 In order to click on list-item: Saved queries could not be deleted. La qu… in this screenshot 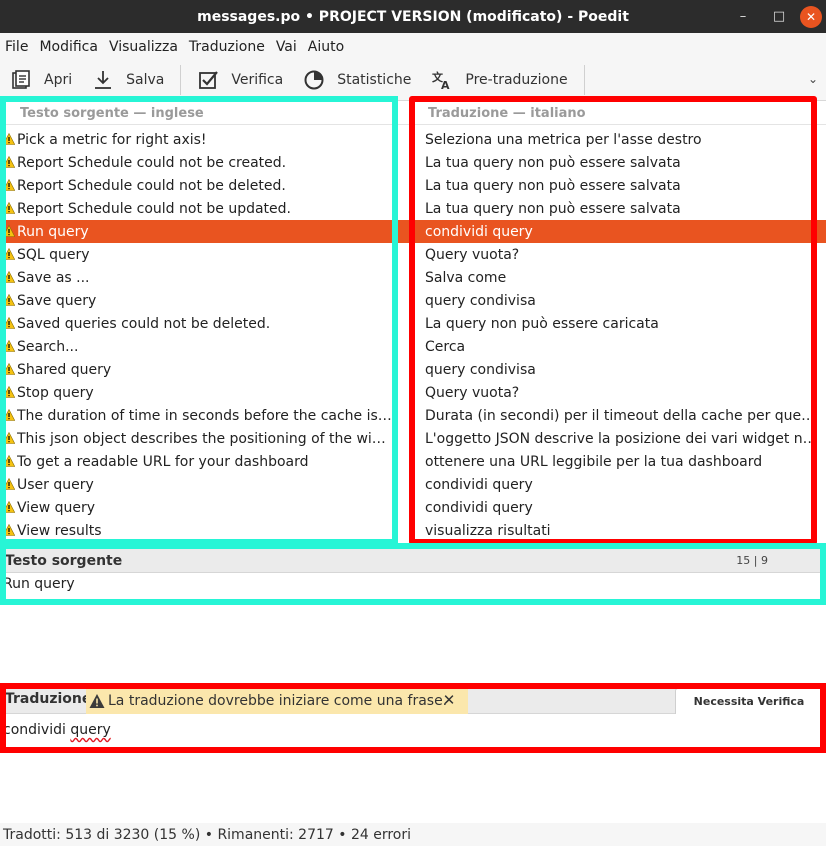, I will do `click(413, 323)`.